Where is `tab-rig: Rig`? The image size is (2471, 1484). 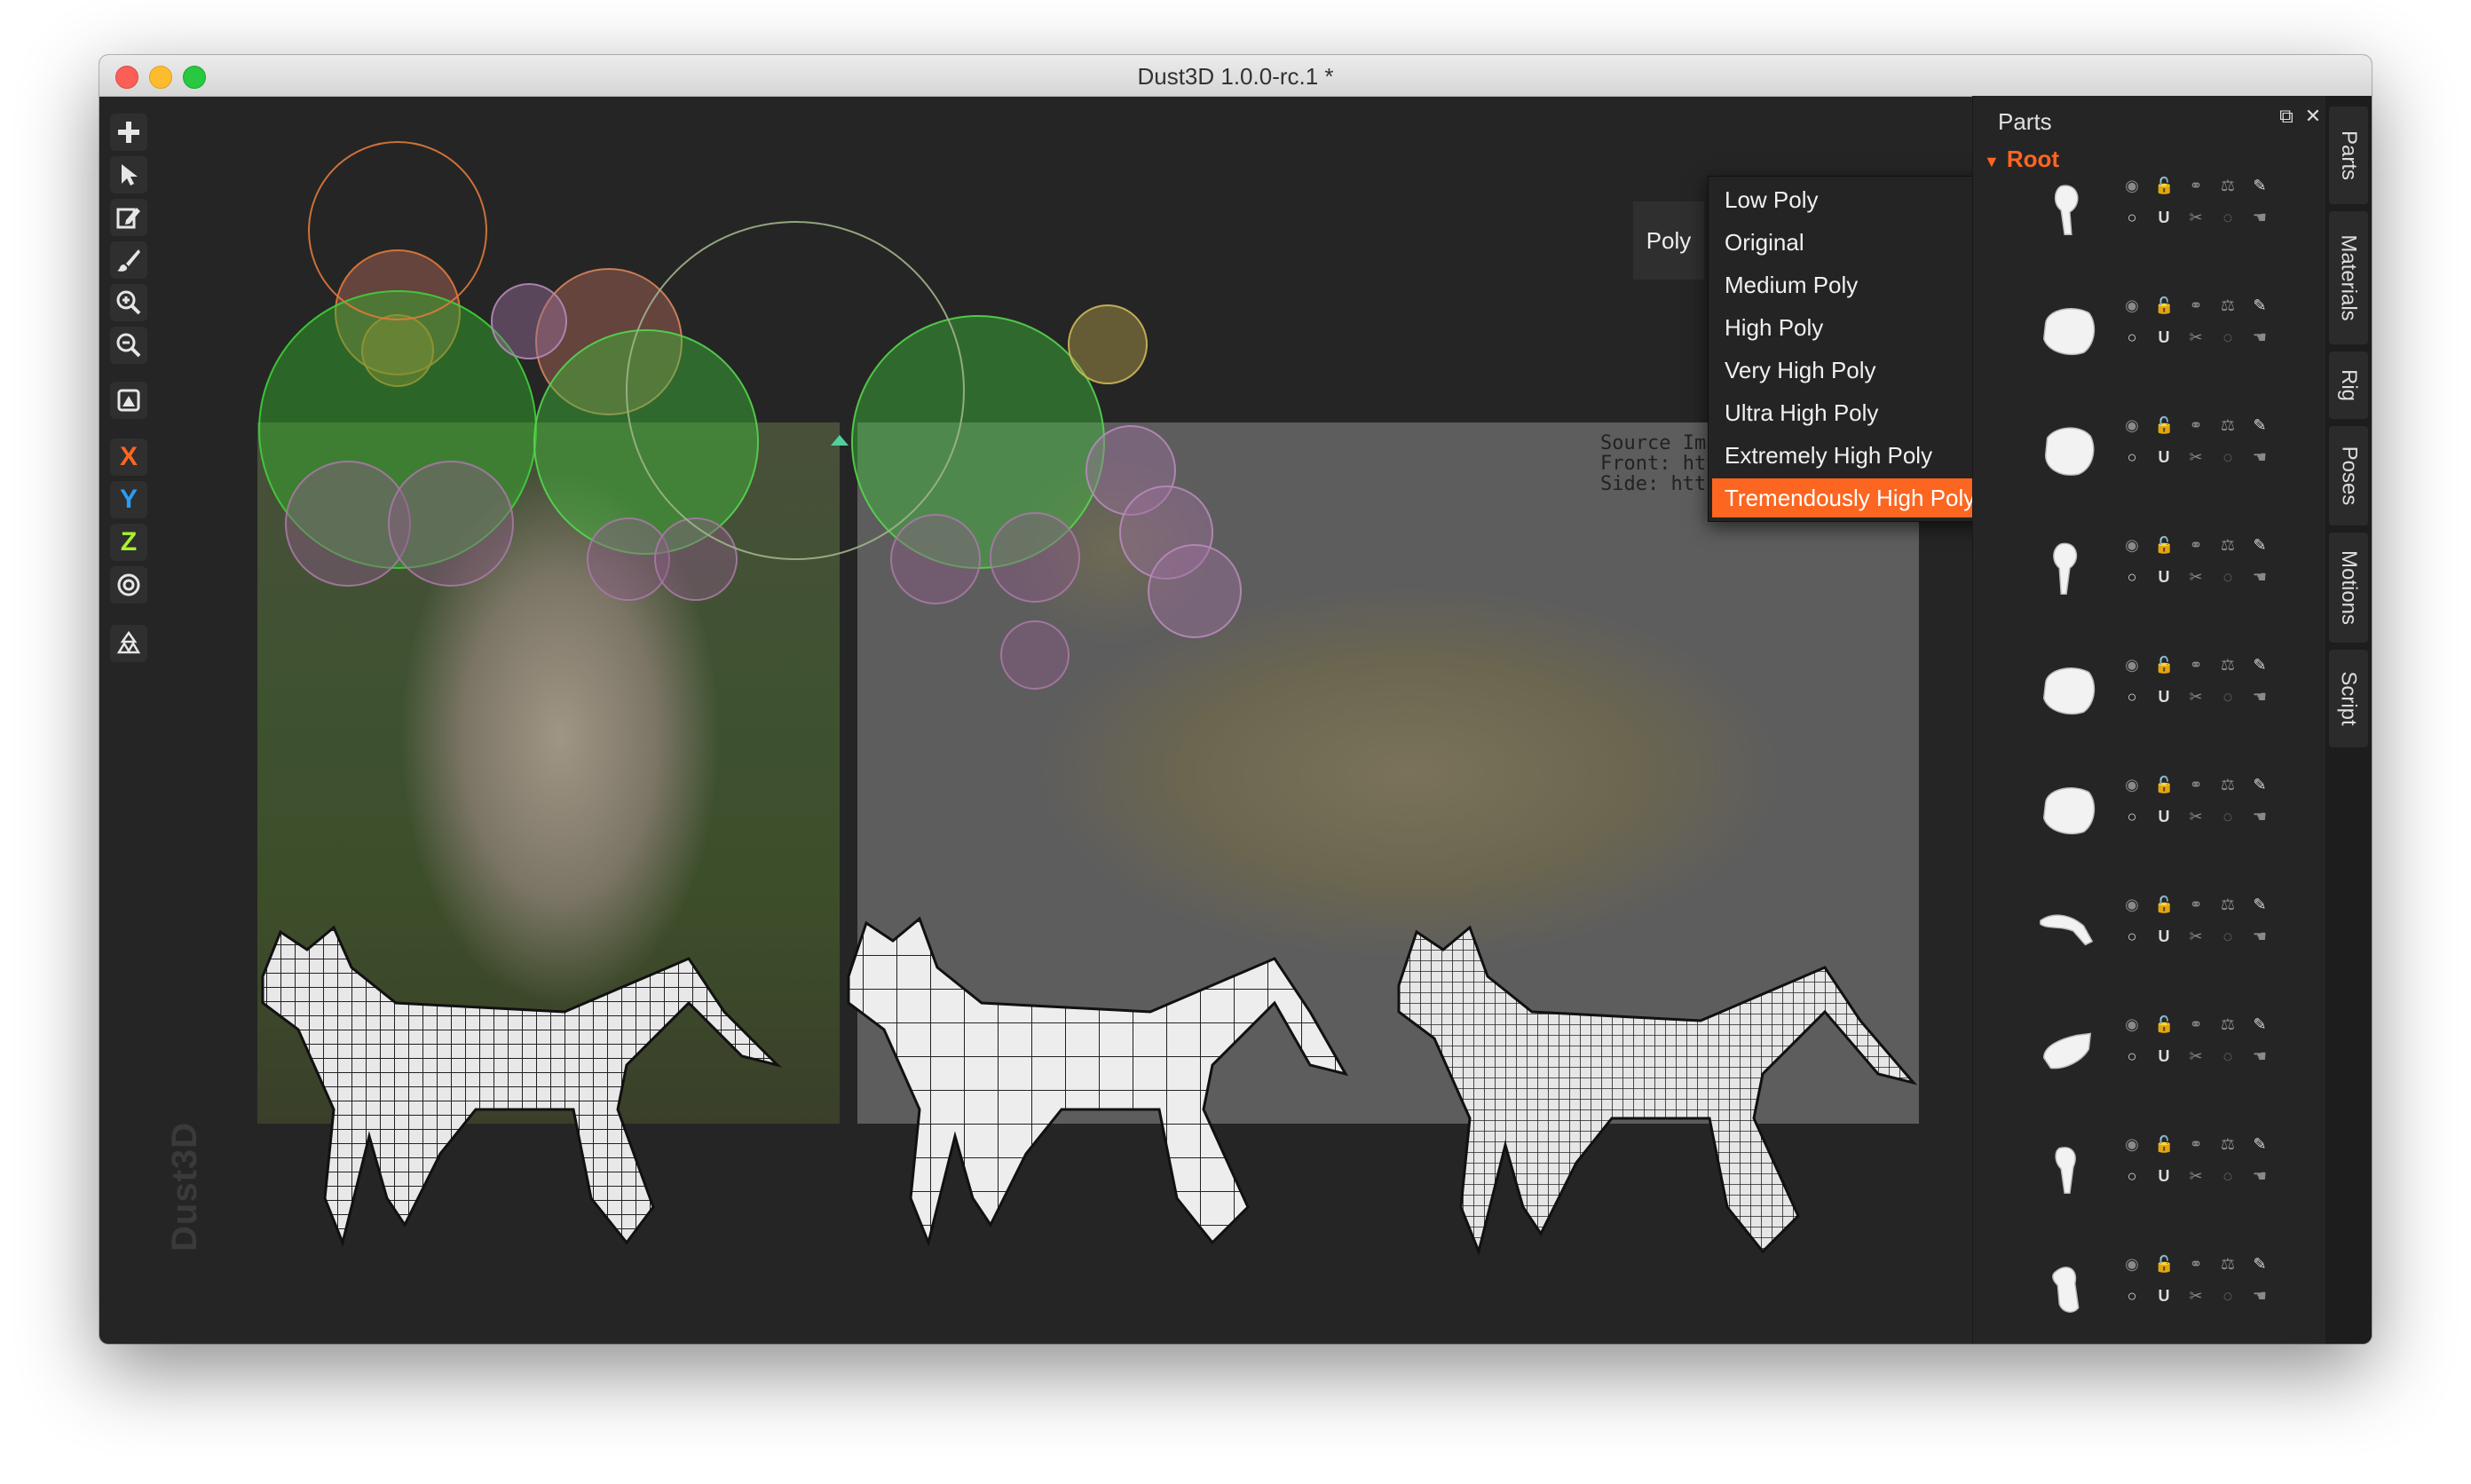 tab-rig: Rig is located at coordinates (2348, 385).